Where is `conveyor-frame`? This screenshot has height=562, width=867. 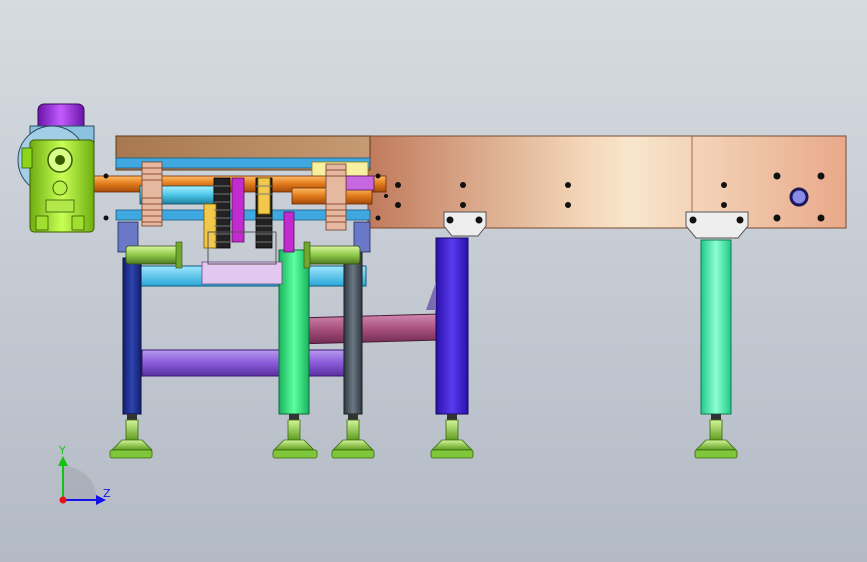 conveyor-frame is located at coordinates (607, 182).